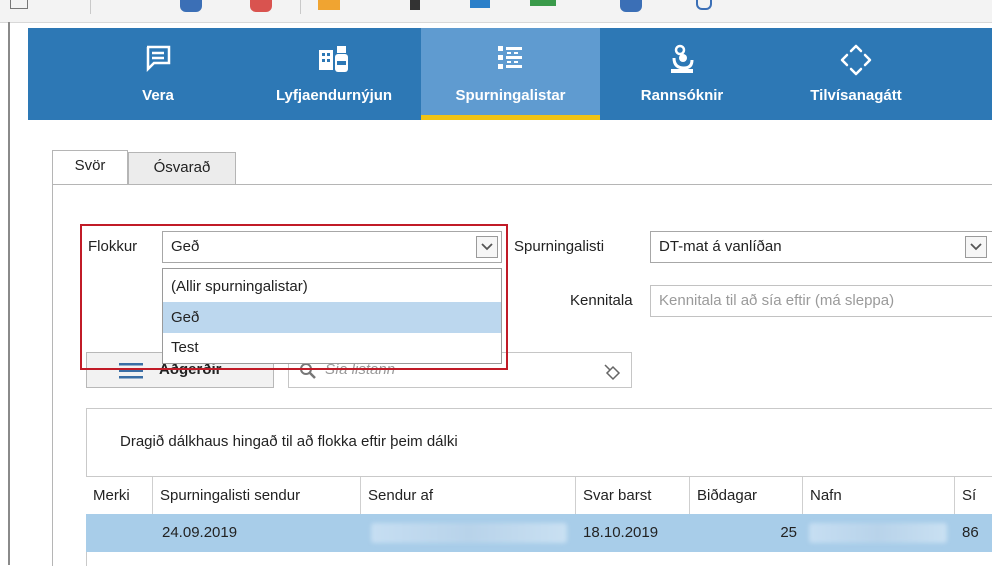  What do you see at coordinates (496, 11) in the screenshot?
I see `toolbar-strip` at bounding box center [496, 11].